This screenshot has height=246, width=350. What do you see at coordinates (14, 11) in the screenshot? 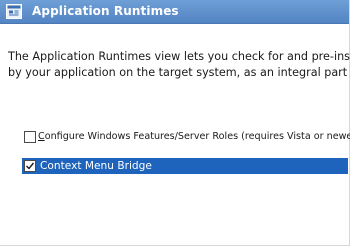
I see `window-app-icon` at bounding box center [14, 11].